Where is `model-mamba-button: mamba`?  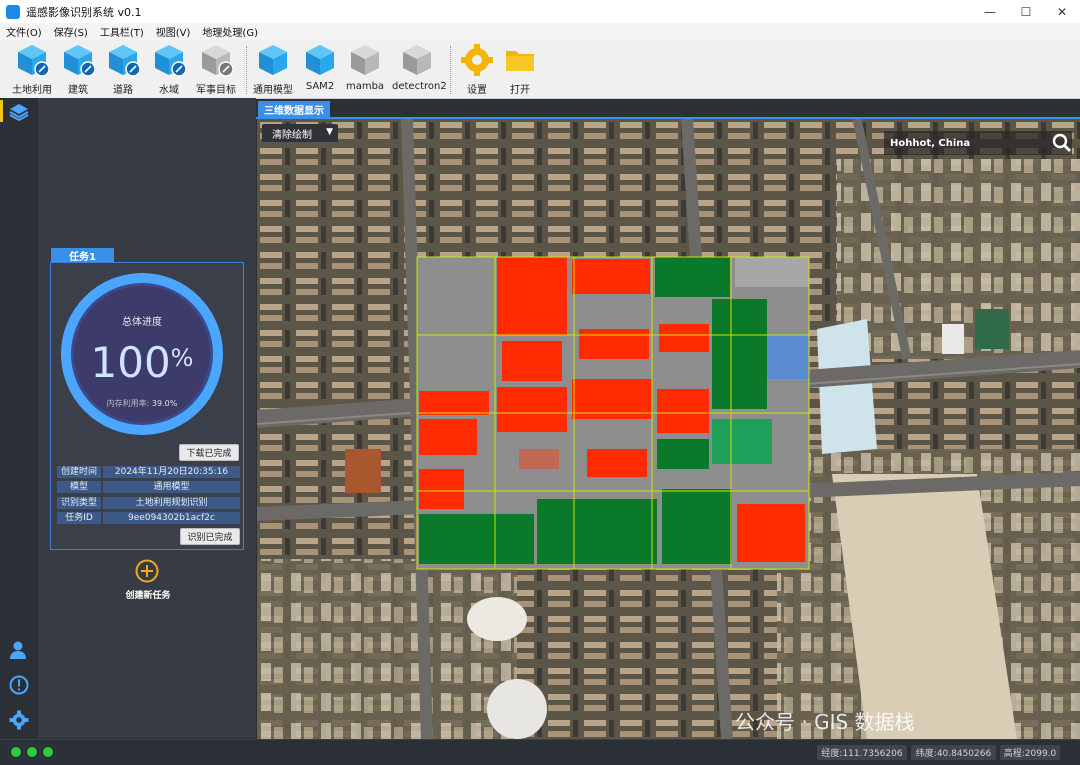
model-mamba-button: mamba is located at coordinates (365, 69).